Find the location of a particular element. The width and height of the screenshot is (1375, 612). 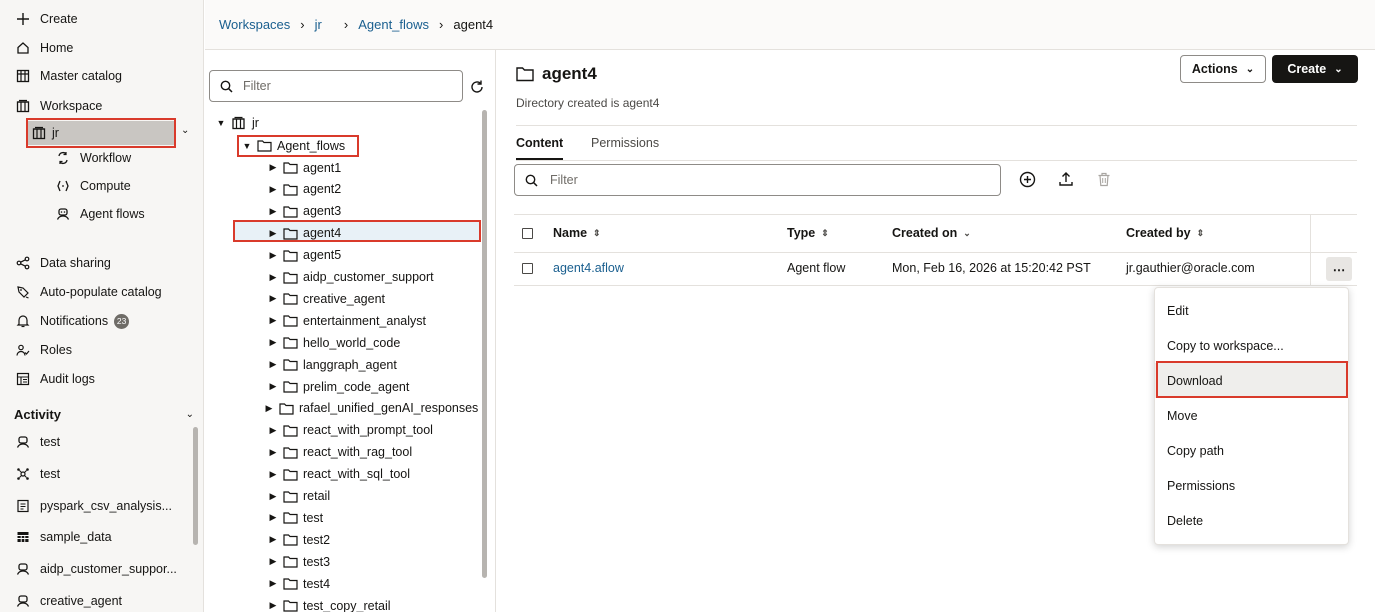

workspace-name: jr is located at coordinates (55, 133).